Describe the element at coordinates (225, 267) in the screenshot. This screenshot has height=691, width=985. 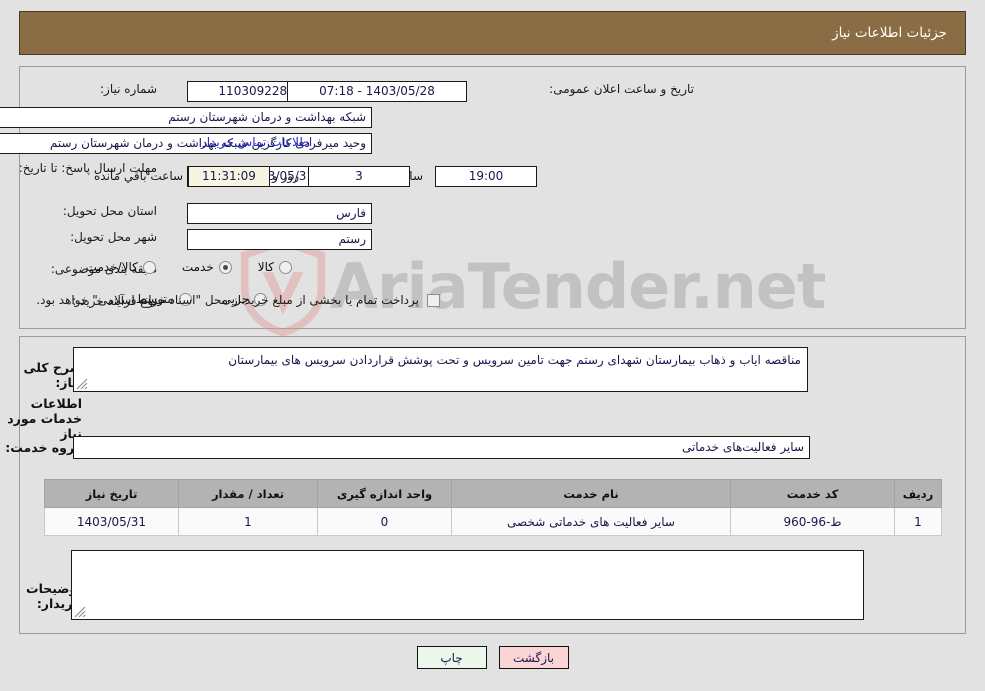
I see `radio-service` at that location.